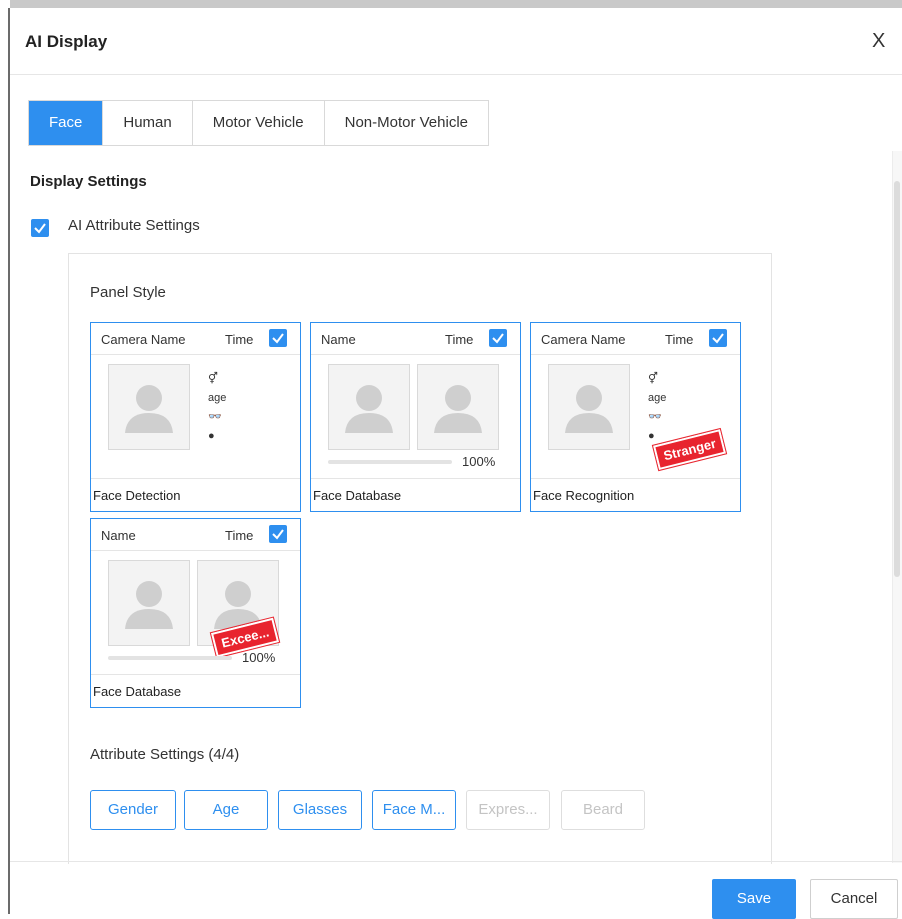 This screenshot has height=919, width=902. I want to click on ai-attribute-label: AI Attribute Settings, so click(134, 225).